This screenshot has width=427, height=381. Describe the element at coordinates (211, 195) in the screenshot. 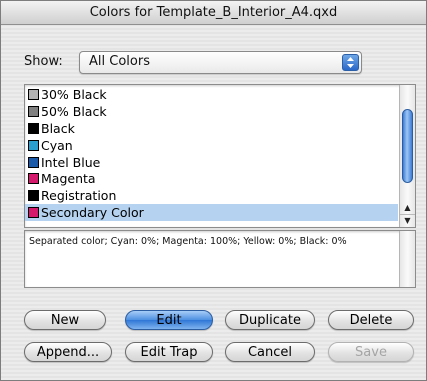

I see `list-item: Registration` at that location.